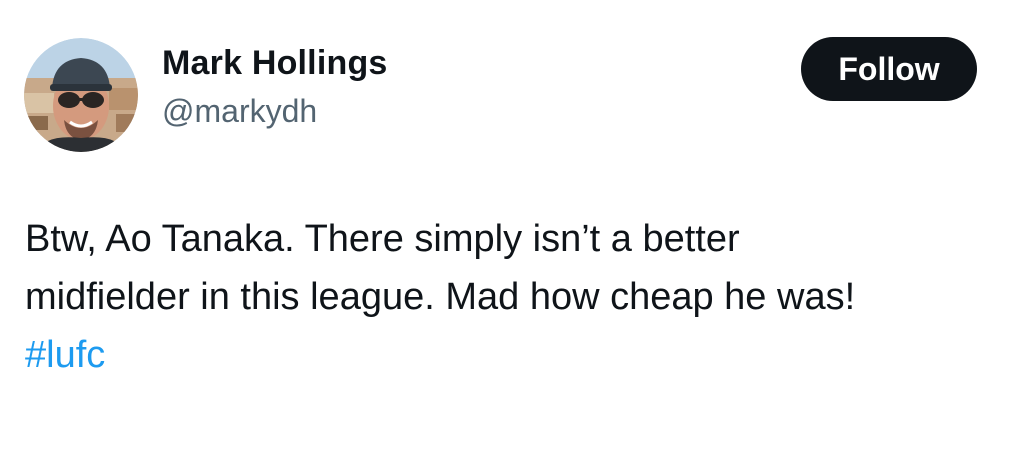 This screenshot has height=459, width=1024. I want to click on author-handle: @markydh, so click(239, 111).